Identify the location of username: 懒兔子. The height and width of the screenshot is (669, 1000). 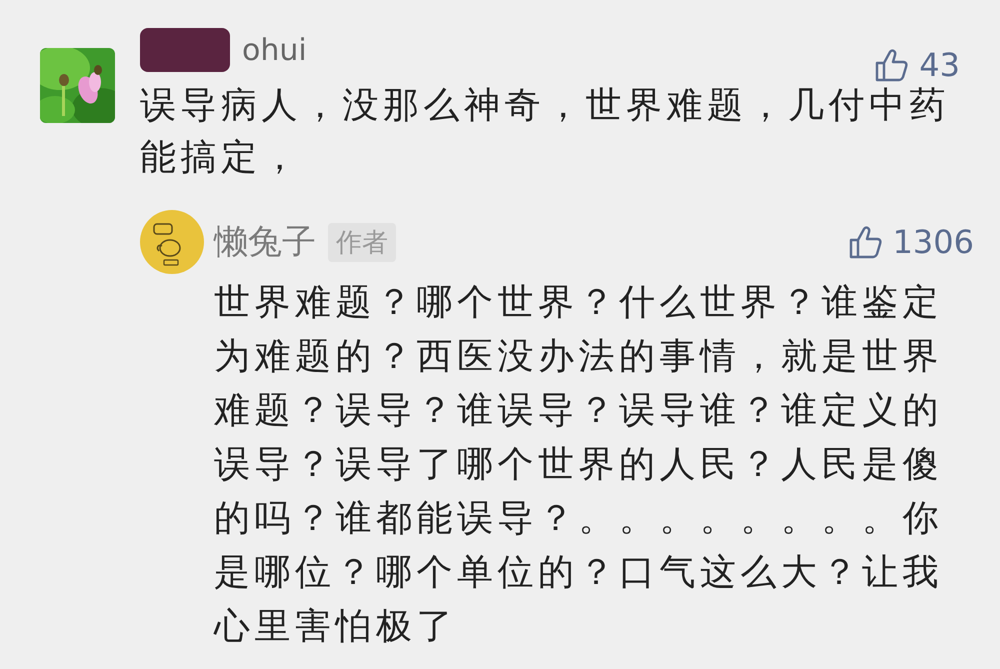
(265, 242).